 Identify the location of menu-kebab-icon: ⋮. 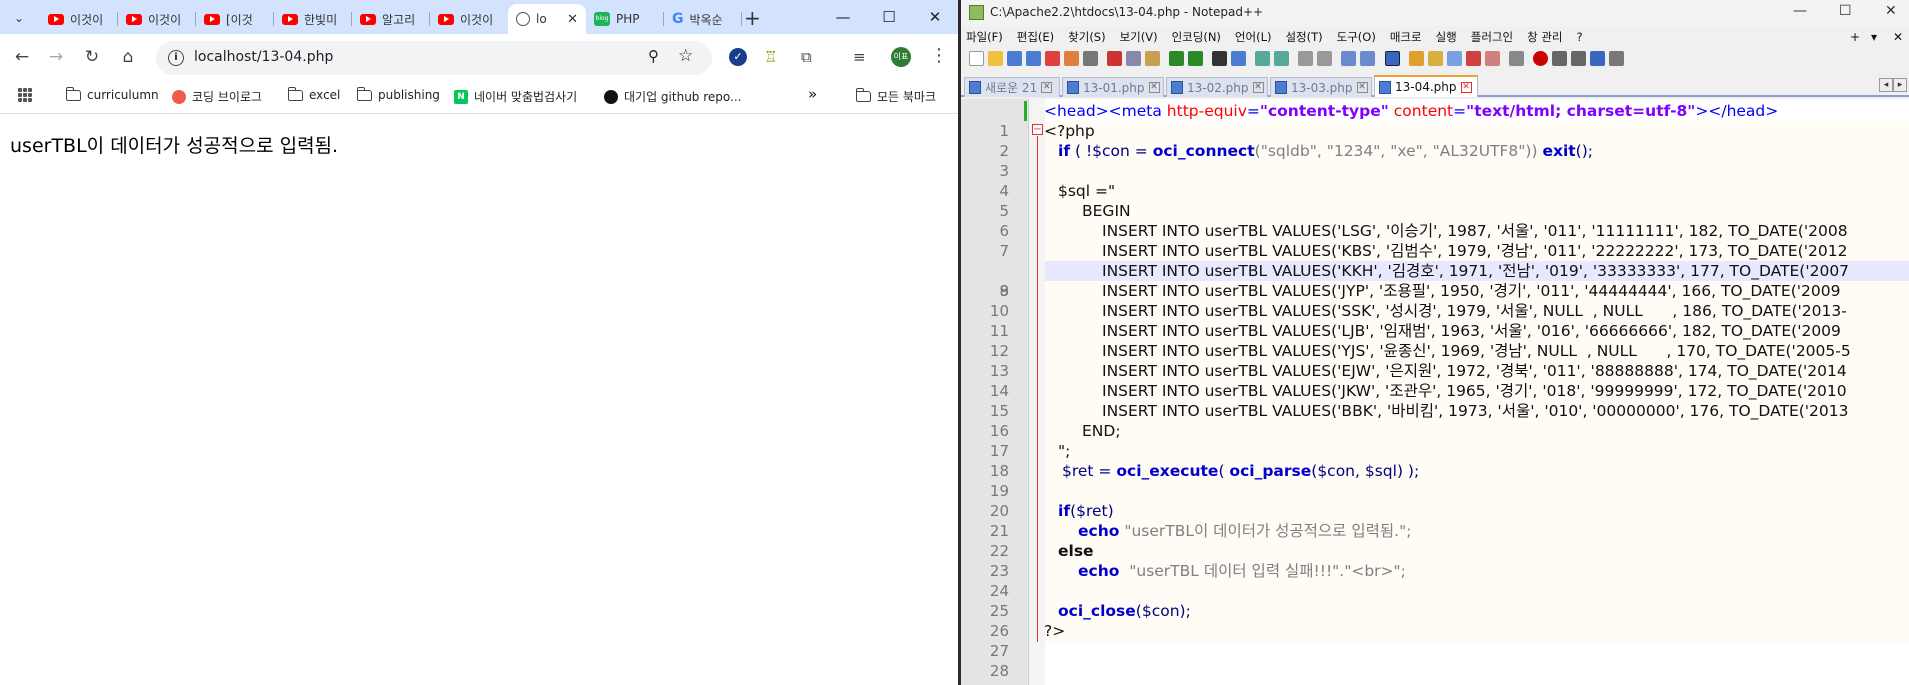
(939, 55).